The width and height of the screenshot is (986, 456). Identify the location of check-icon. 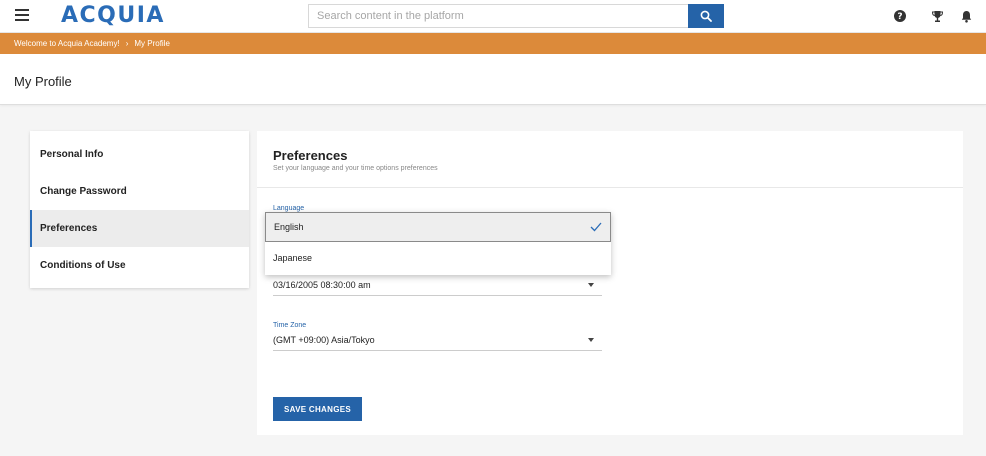
(596, 227).